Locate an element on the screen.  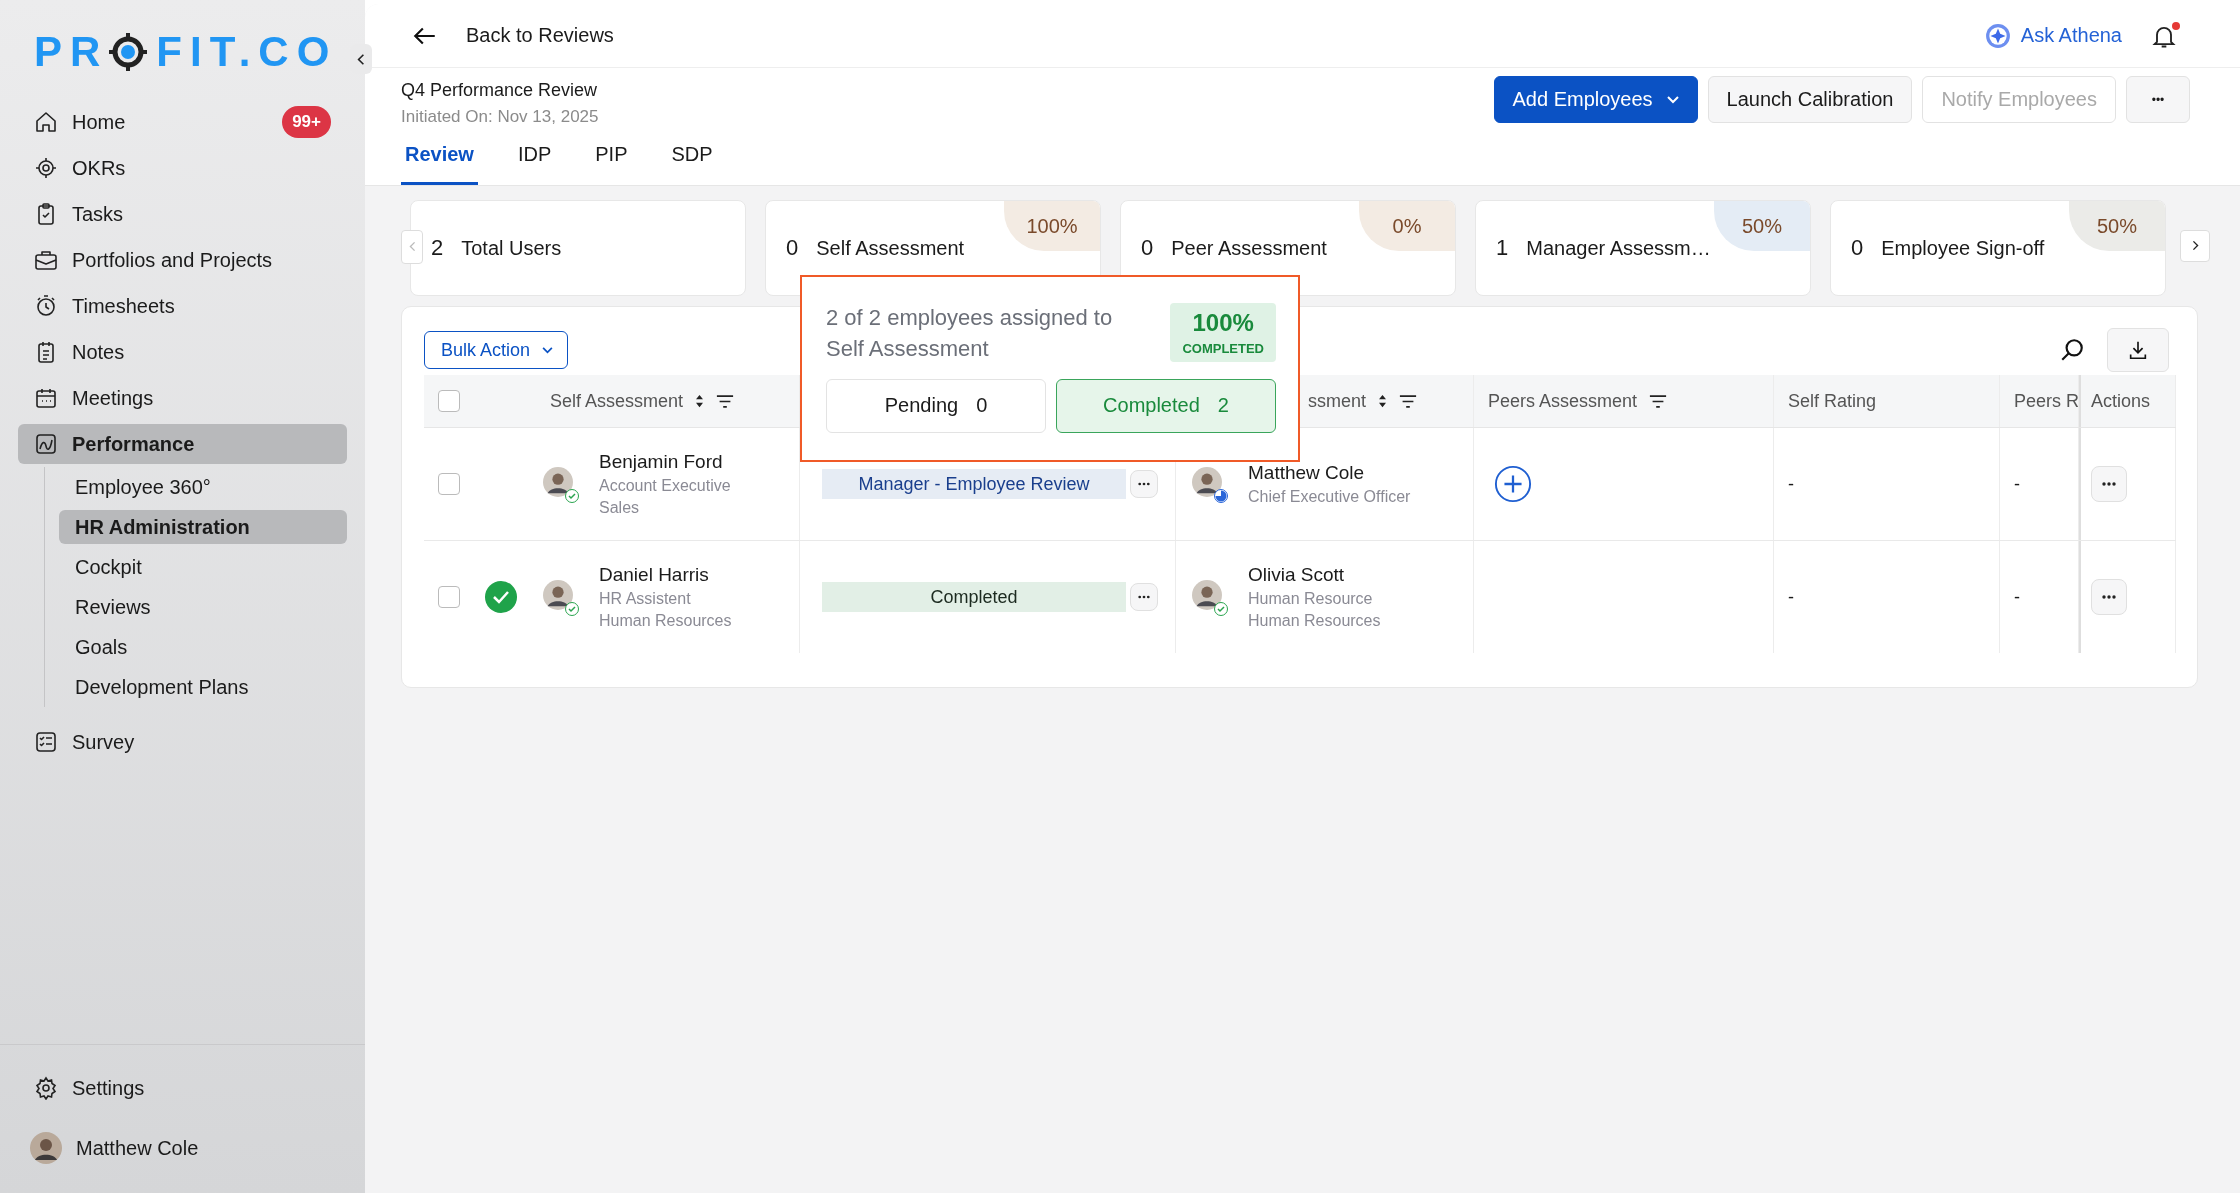
column-header: ssment is located at coordinates (1337, 401).